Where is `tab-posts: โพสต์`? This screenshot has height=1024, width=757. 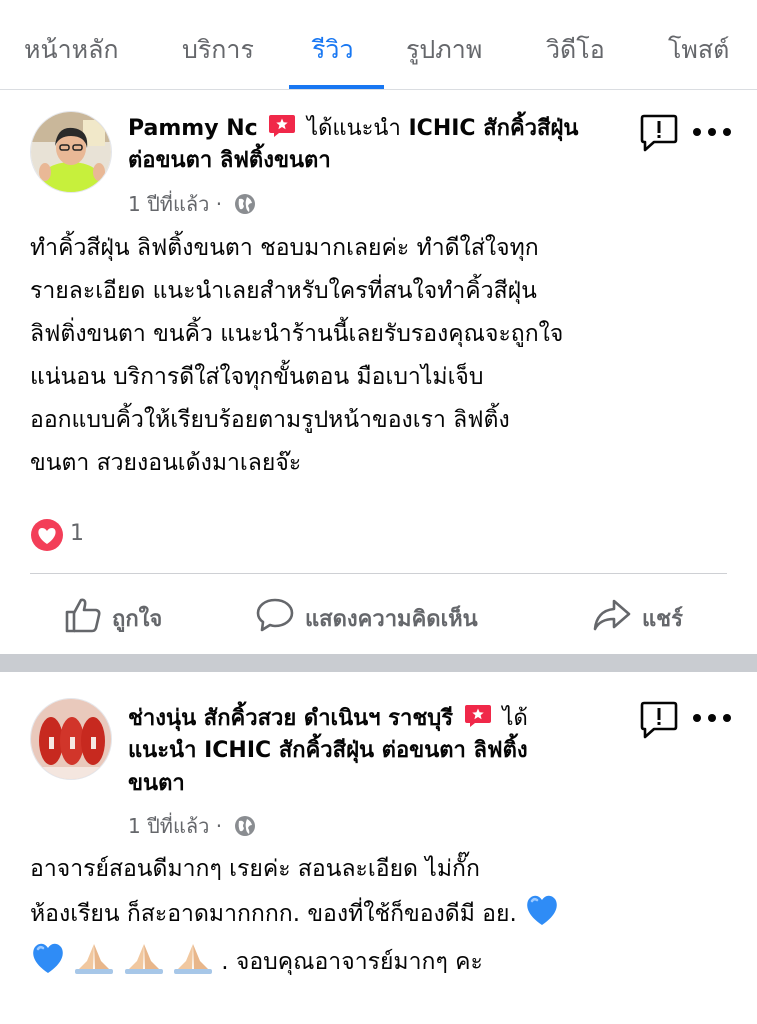 tab-posts: โพสต์ is located at coordinates (698, 50).